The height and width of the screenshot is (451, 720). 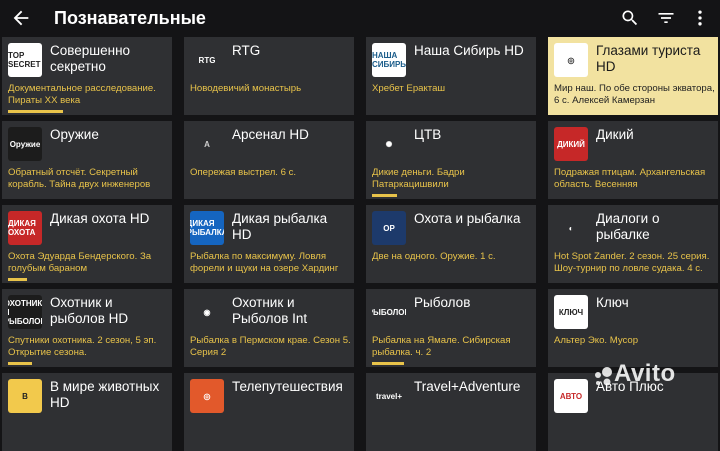 What do you see at coordinates (89, 310) in the screenshot?
I see `channel-name: Охотник и рыболов HD` at bounding box center [89, 310].